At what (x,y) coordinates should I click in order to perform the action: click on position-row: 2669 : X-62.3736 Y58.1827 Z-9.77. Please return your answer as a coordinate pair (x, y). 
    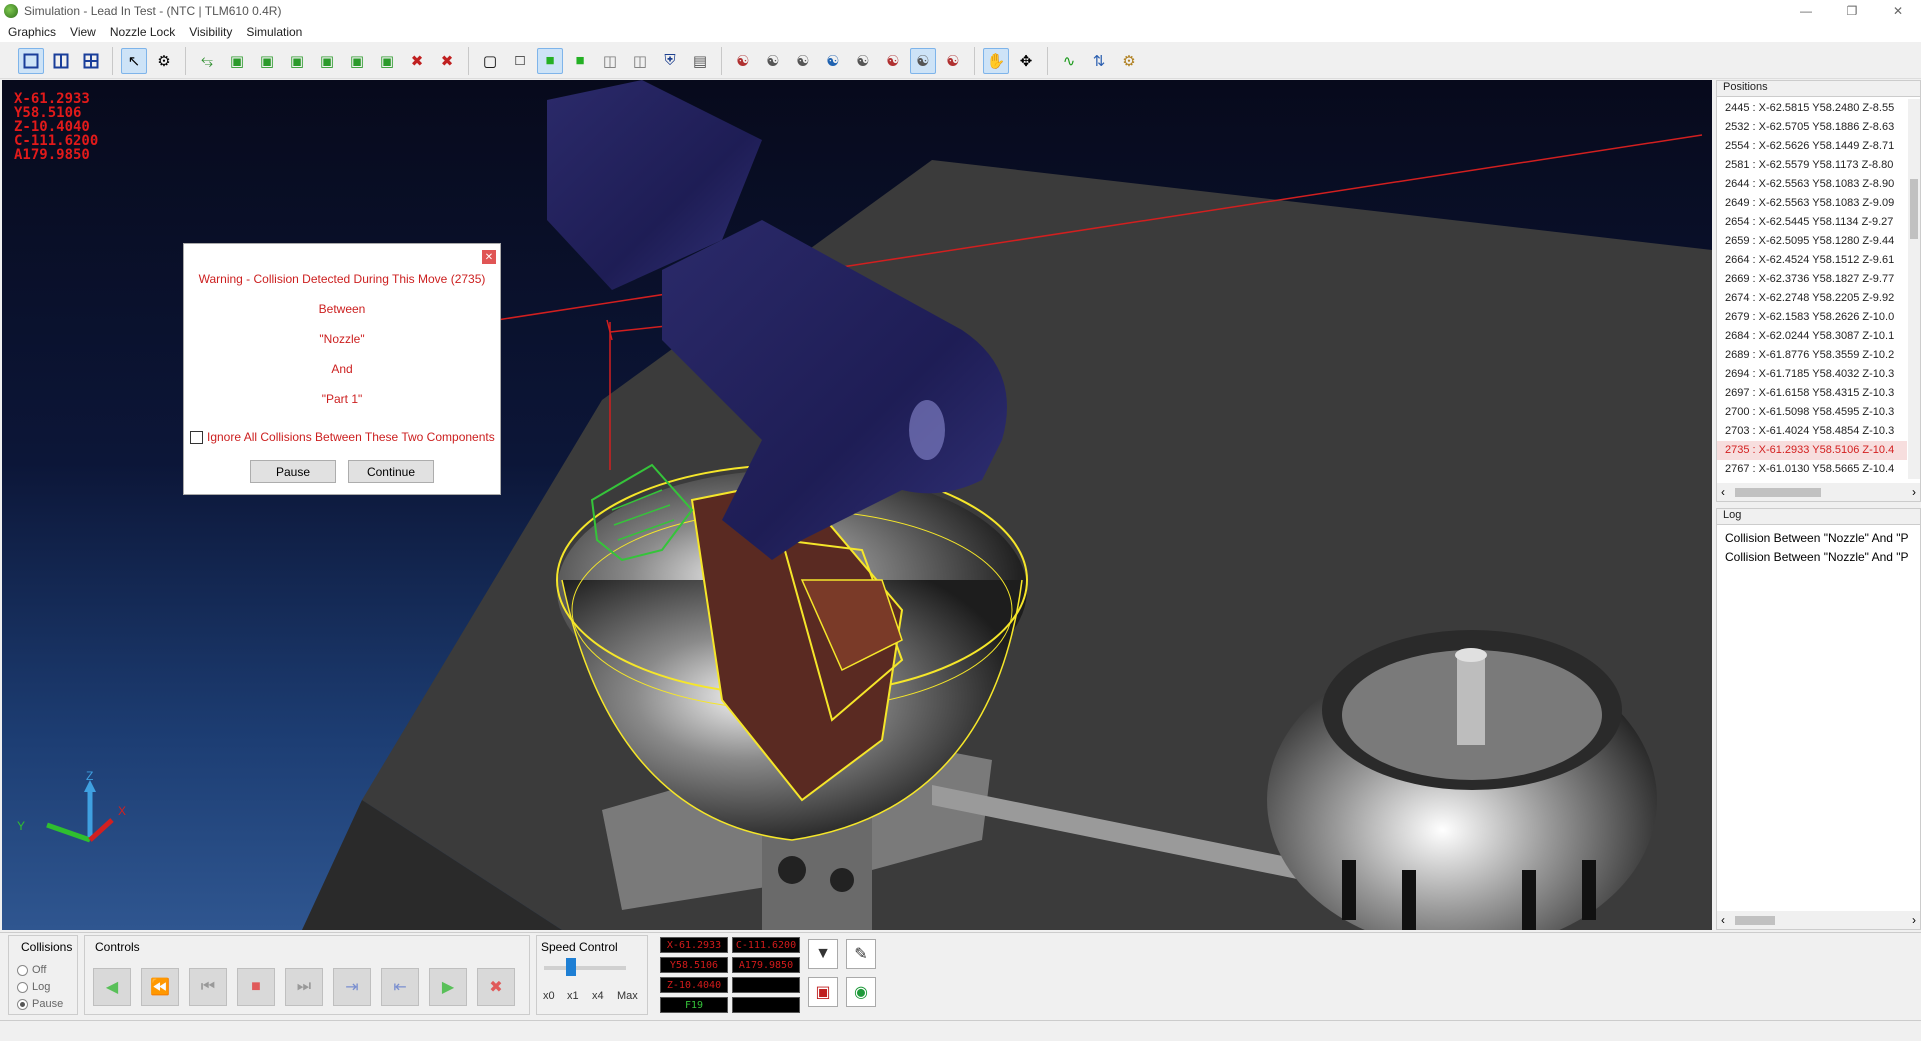
    Looking at the image, I should click on (1812, 279).